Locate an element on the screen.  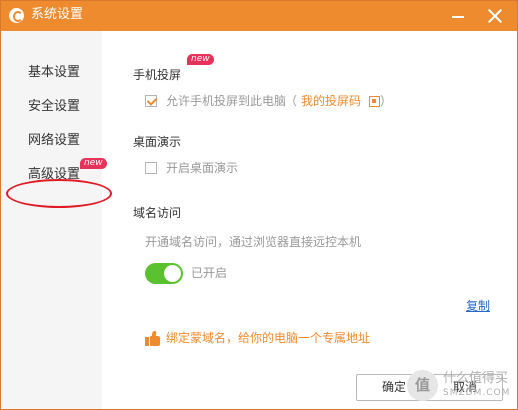
domain-access-title: 域名访问 is located at coordinates (157, 213).